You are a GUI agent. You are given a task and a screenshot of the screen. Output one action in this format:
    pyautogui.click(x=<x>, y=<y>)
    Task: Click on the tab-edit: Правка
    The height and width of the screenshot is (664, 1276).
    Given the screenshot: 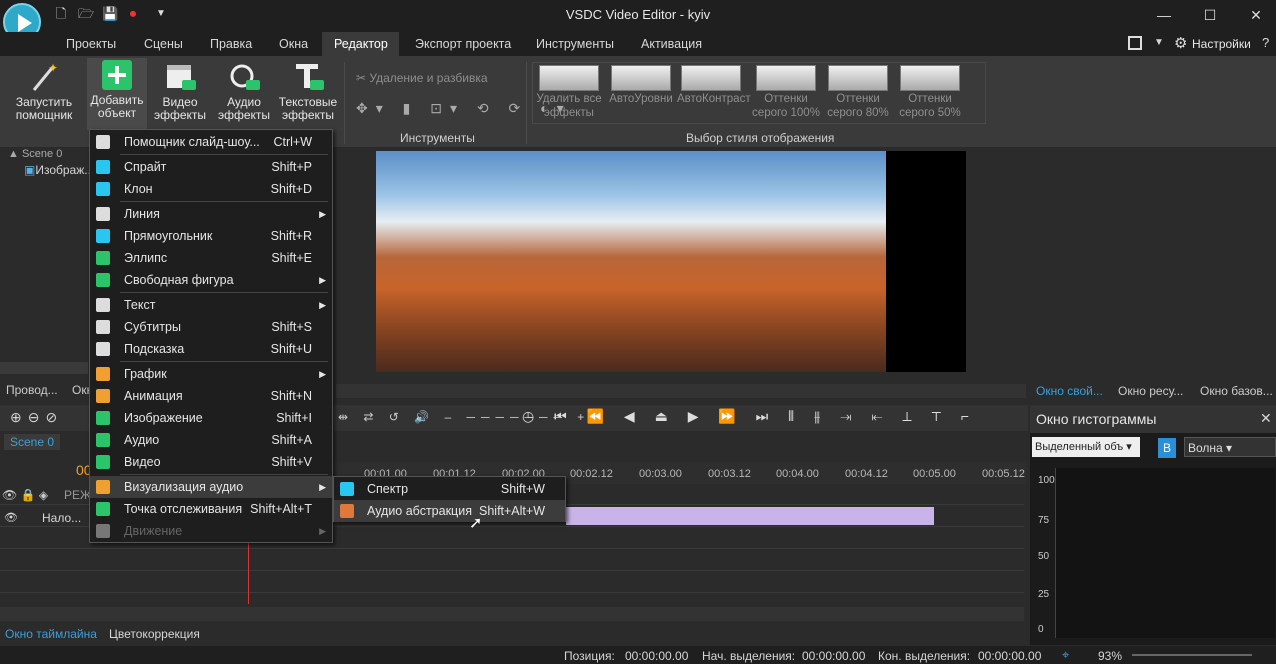 What is the action you would take?
    pyautogui.click(x=231, y=44)
    